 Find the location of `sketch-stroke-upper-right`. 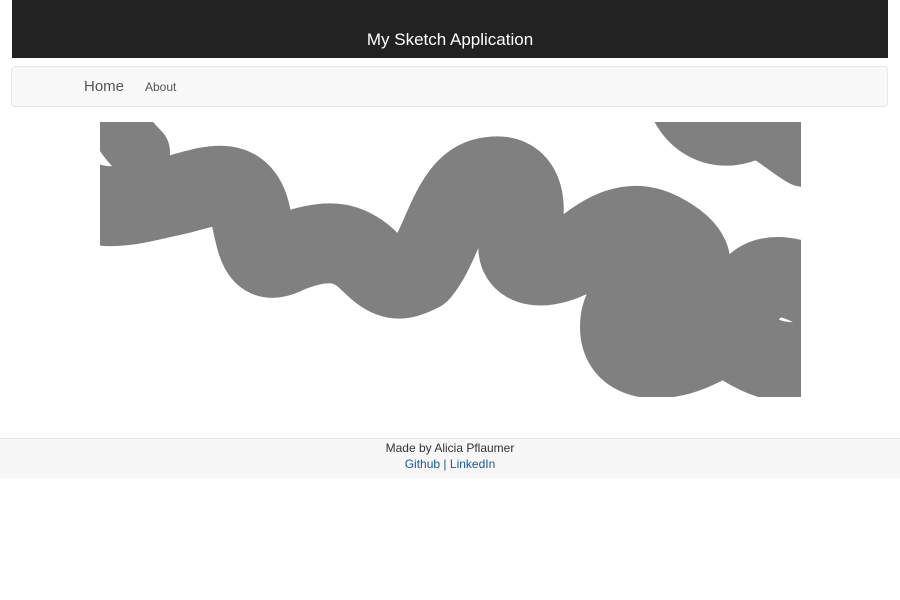

sketch-stroke-upper-right is located at coordinates (727, 154).